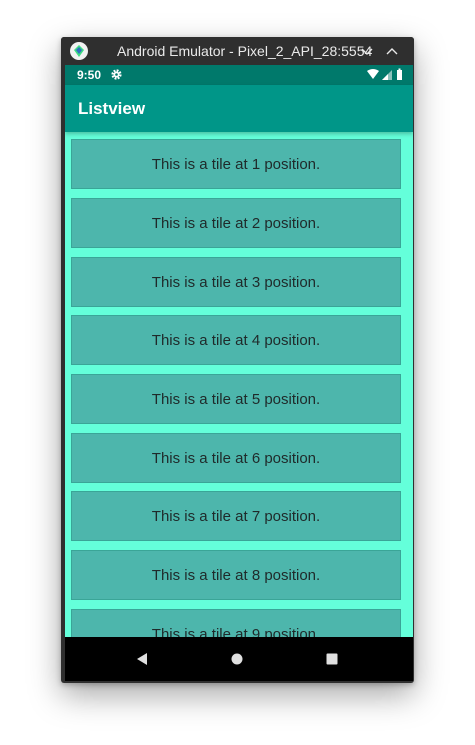 This screenshot has width=475, height=745. Describe the element at coordinates (392, 51) in the screenshot. I see `chevron-up-icon` at that location.